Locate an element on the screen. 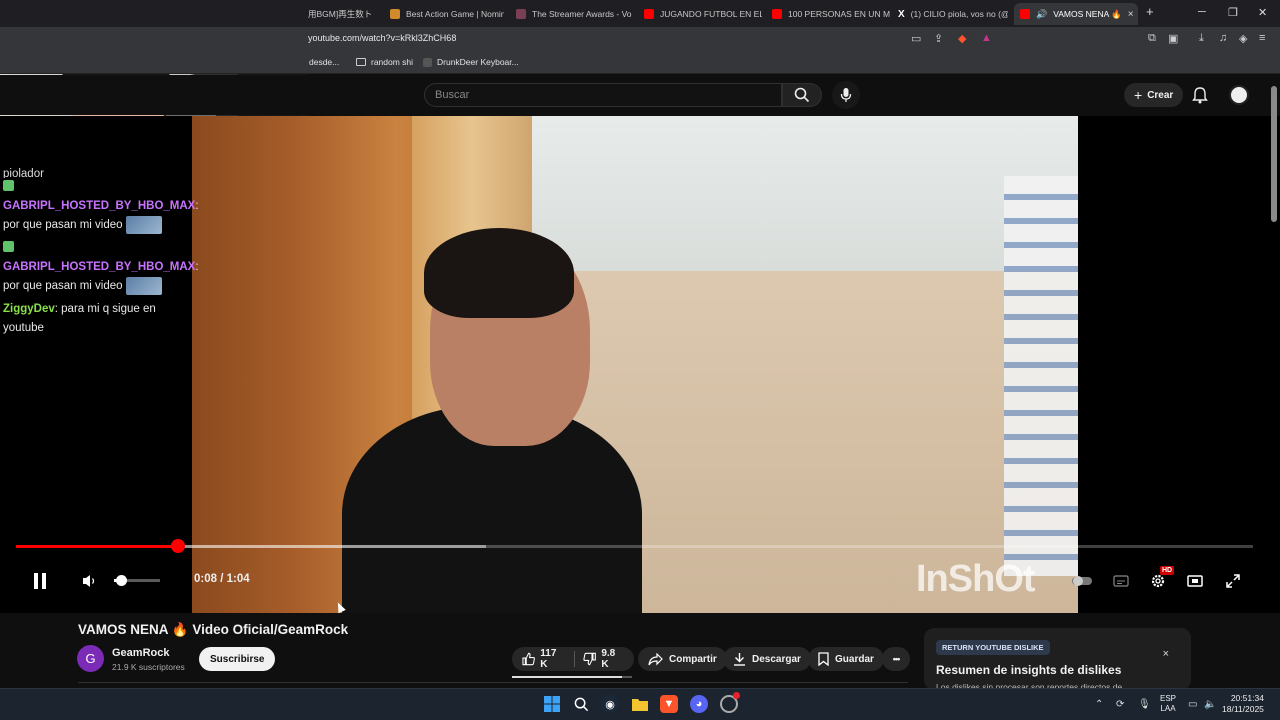 The width and height of the screenshot is (1280, 720). thumbs-down-icon is located at coordinates (589, 659).